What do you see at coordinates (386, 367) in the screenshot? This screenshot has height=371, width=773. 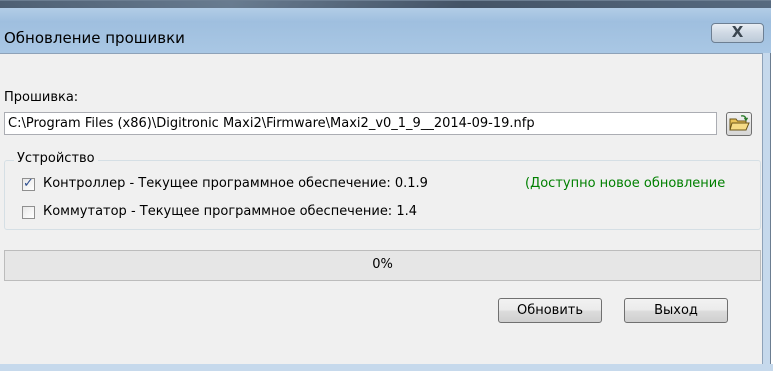 I see `window-bottom-border` at bounding box center [386, 367].